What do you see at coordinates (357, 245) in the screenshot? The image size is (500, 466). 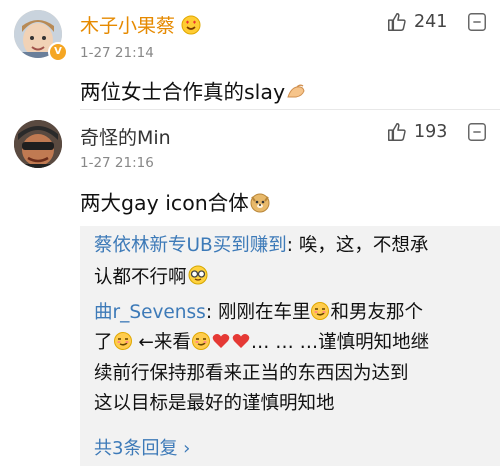 I see `reply-text: : 唉，这，不想承` at bounding box center [357, 245].